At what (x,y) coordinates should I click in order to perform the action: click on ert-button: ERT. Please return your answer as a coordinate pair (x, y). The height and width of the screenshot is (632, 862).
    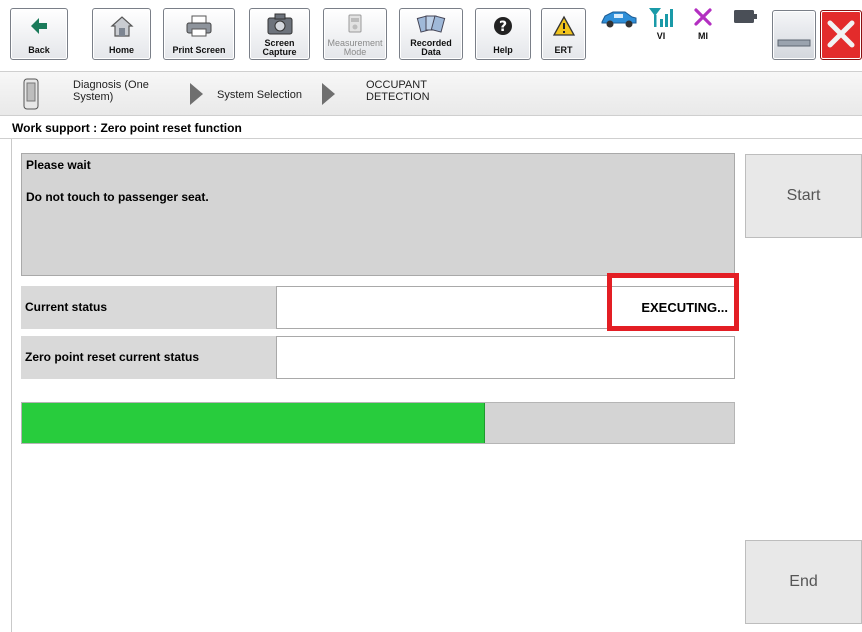
    Looking at the image, I should click on (563, 34).